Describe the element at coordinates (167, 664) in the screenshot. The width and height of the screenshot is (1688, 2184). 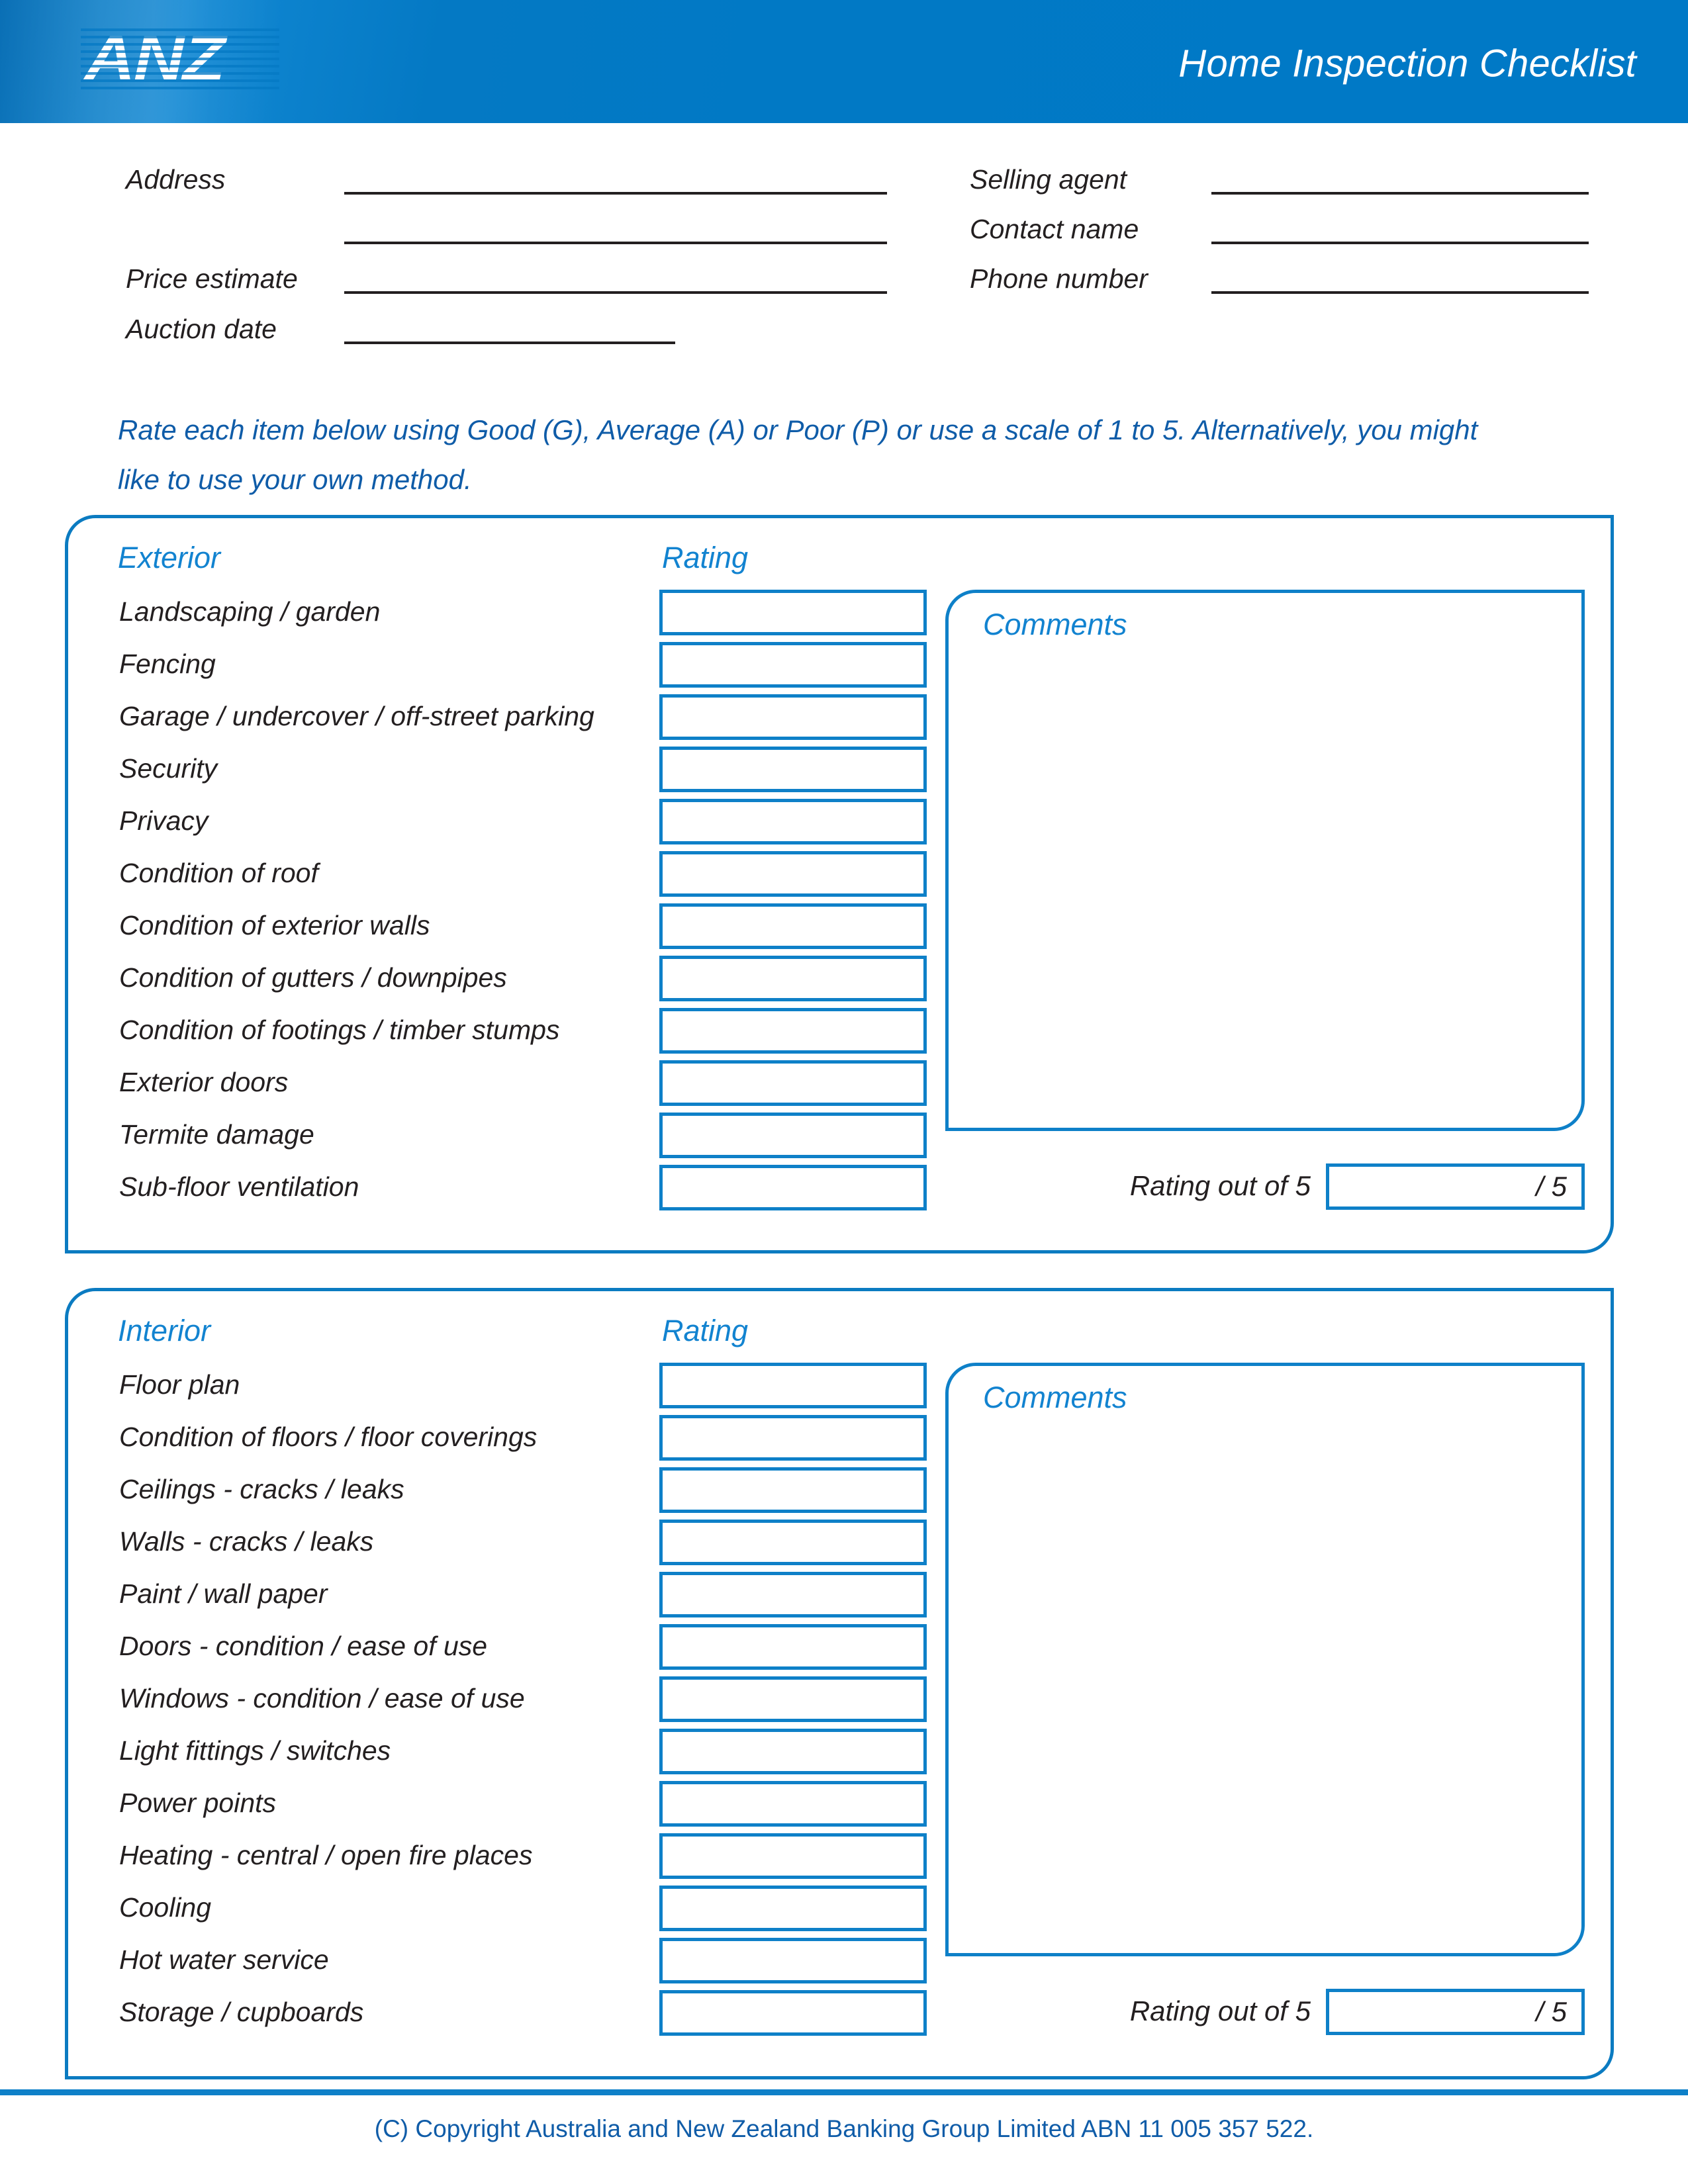
I see `item-label: Fencing` at that location.